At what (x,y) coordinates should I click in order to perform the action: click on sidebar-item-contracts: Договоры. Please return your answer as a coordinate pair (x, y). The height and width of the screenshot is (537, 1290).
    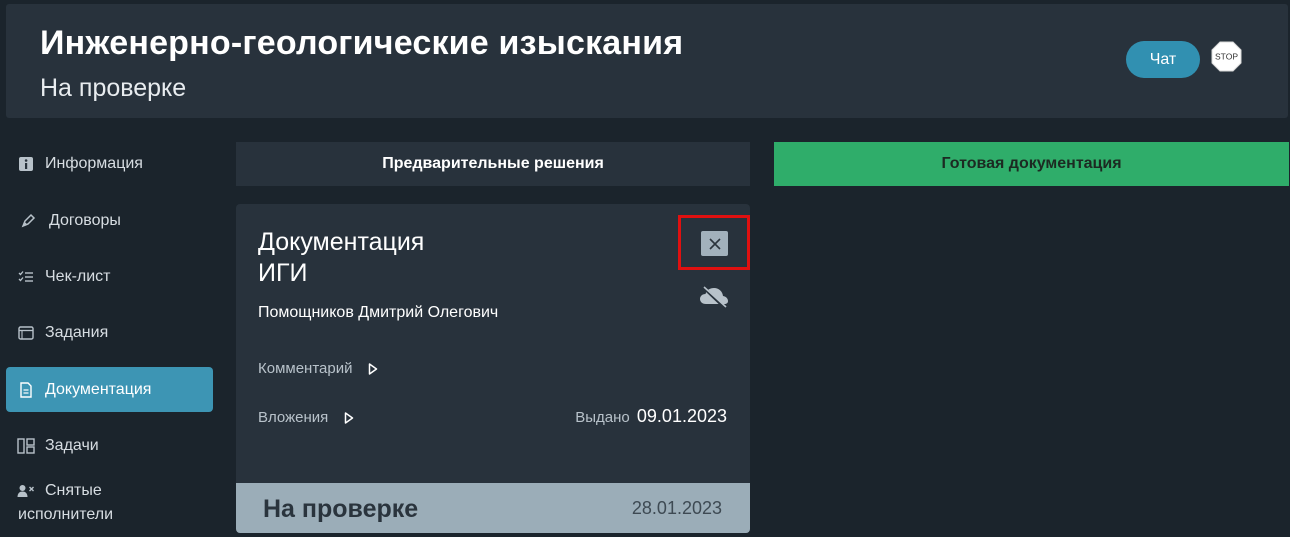
    Looking at the image, I should click on (109, 220).